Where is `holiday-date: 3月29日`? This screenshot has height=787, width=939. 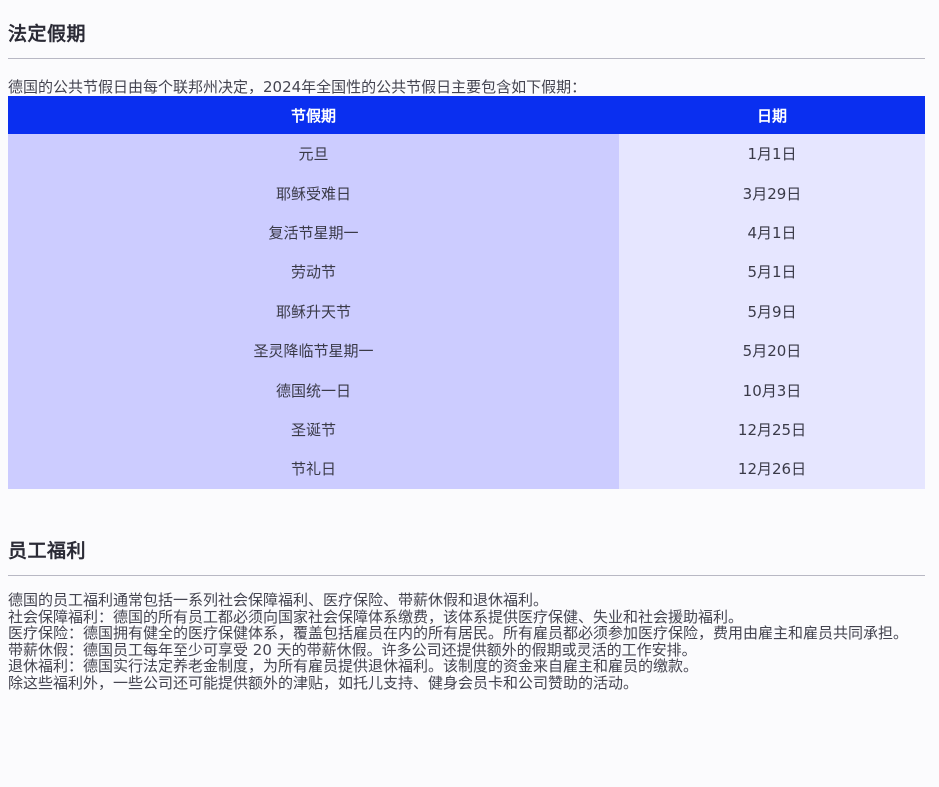 holiday-date: 3月29日 is located at coordinates (772, 193).